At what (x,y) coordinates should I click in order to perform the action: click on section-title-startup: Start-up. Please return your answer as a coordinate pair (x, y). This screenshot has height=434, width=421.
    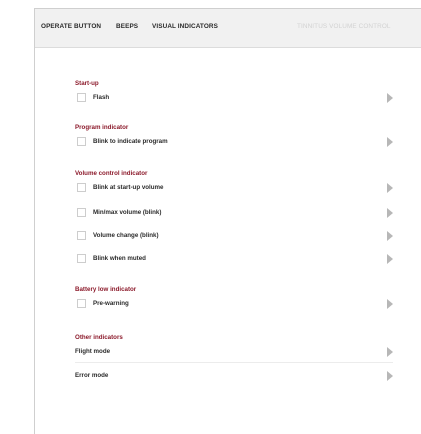
    Looking at the image, I should click on (87, 83).